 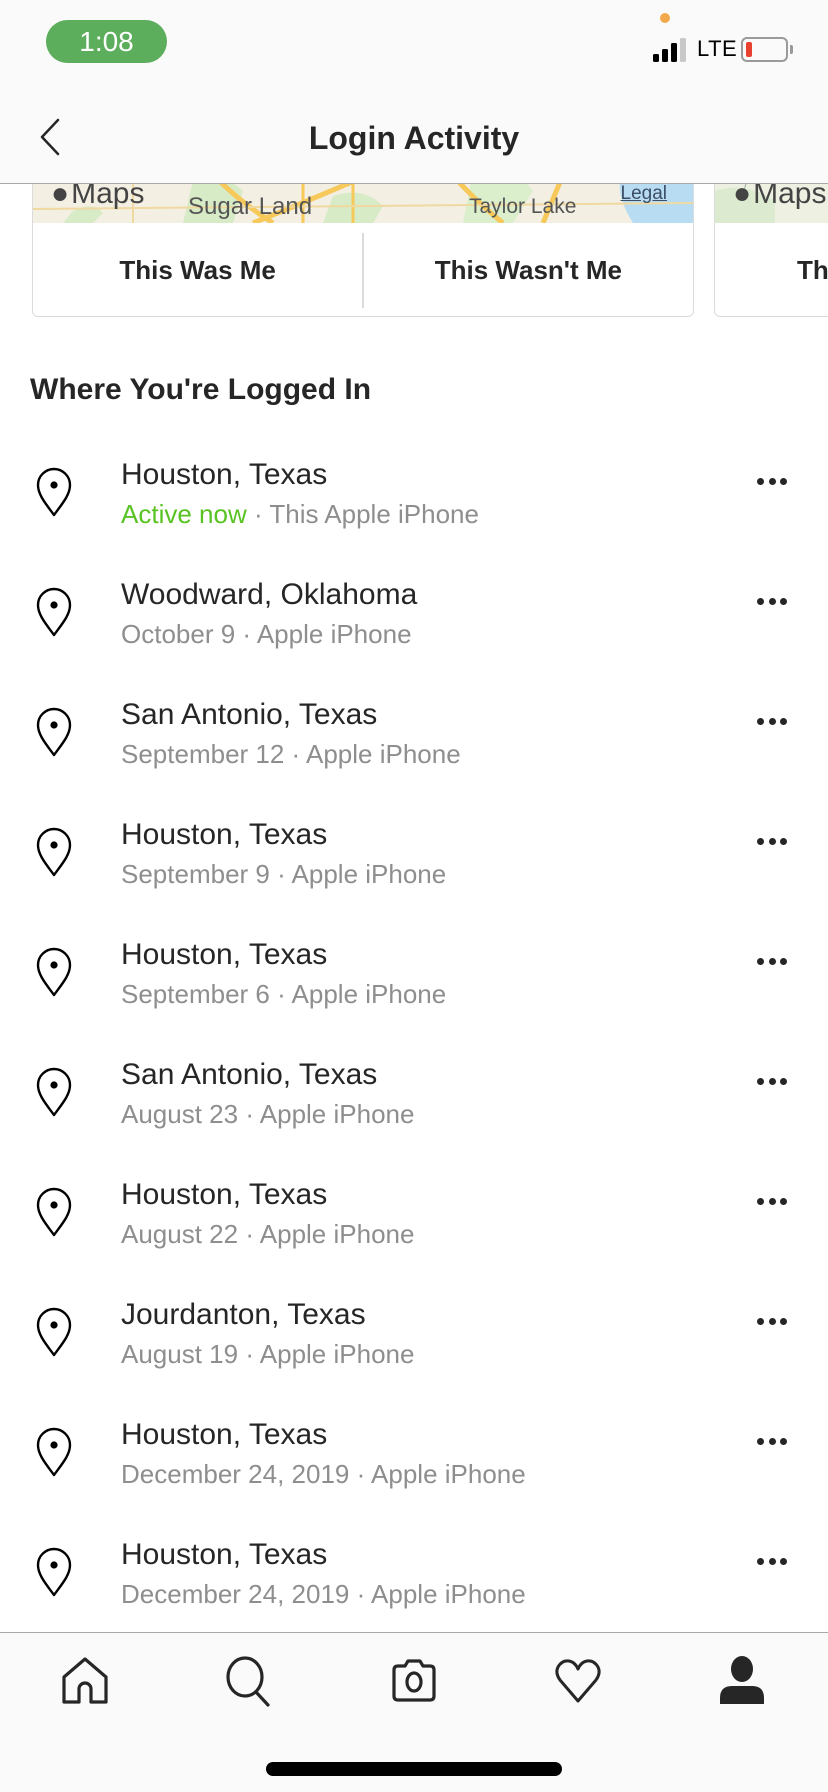 I want to click on session-status: September 6, so click(x=195, y=994).